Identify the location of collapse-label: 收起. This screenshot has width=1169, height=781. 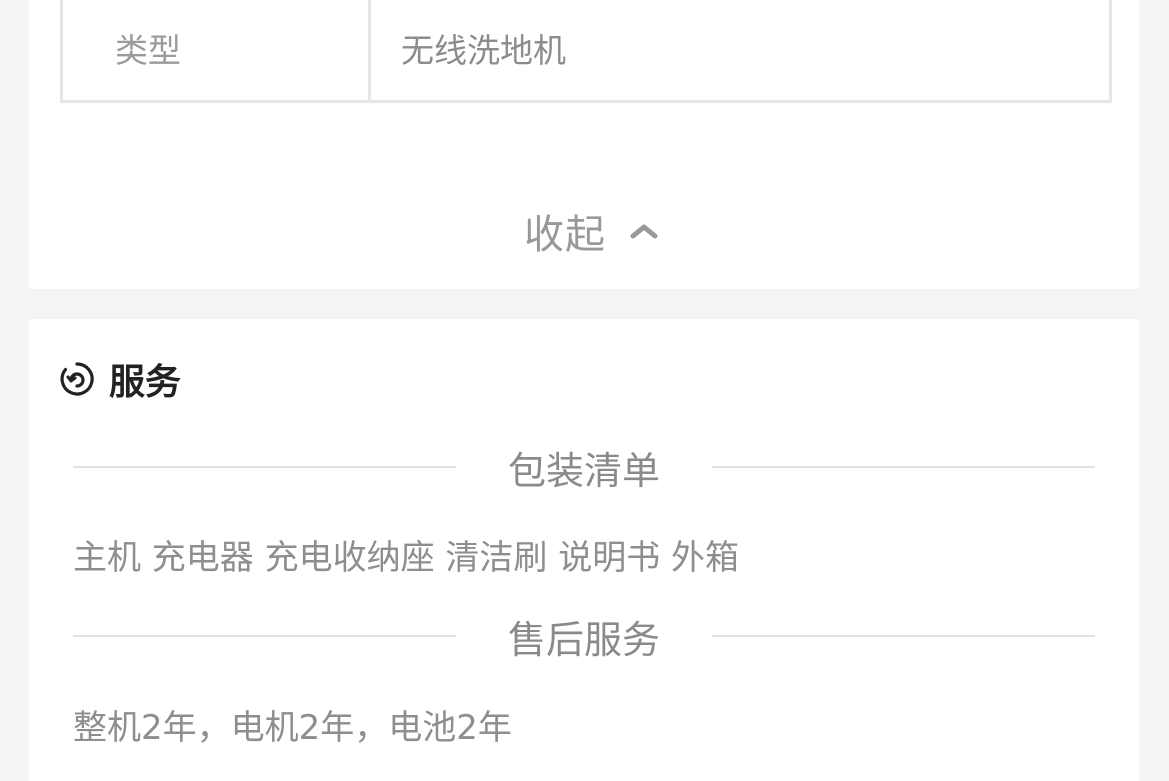
(565, 235).